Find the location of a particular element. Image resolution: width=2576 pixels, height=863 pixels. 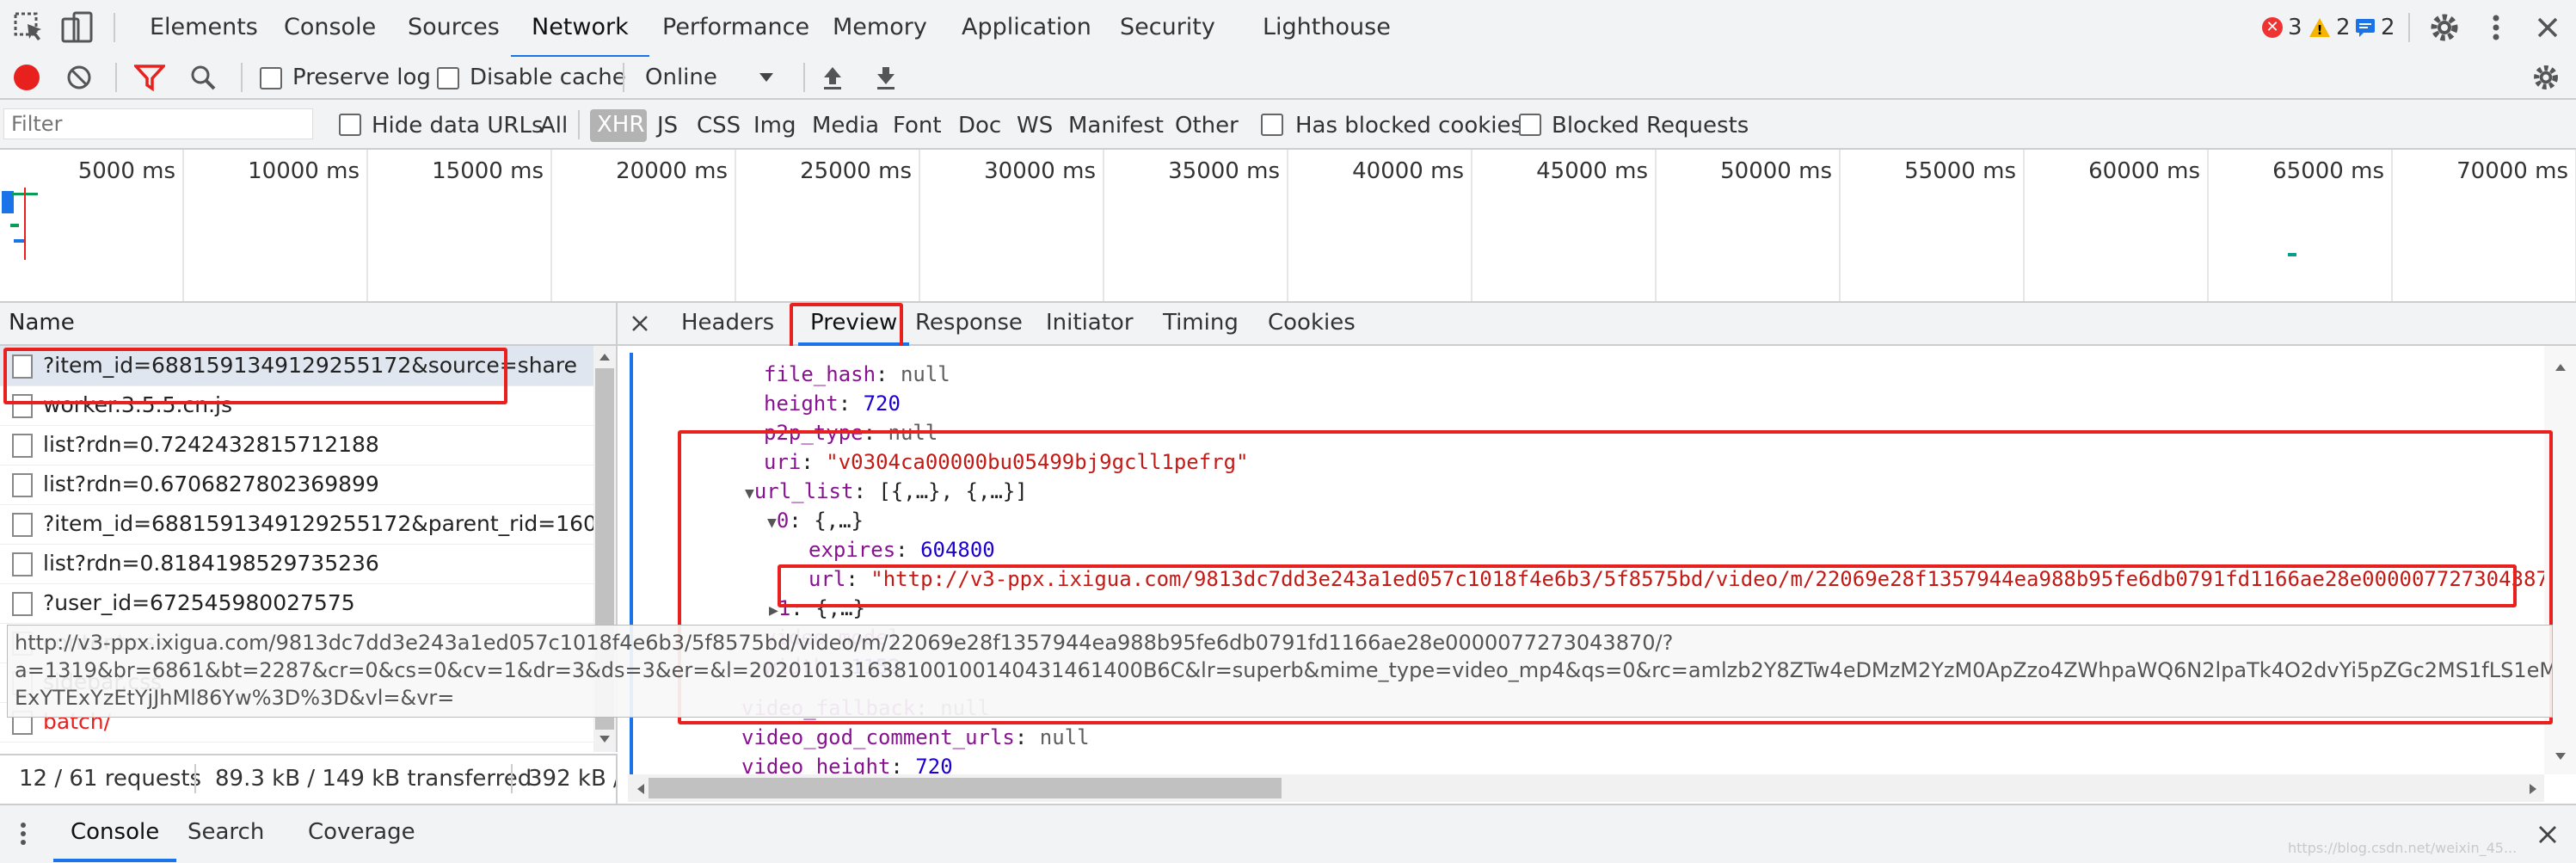

request-row: list?rdn=0.8184198529735236 is located at coordinates (296, 564).